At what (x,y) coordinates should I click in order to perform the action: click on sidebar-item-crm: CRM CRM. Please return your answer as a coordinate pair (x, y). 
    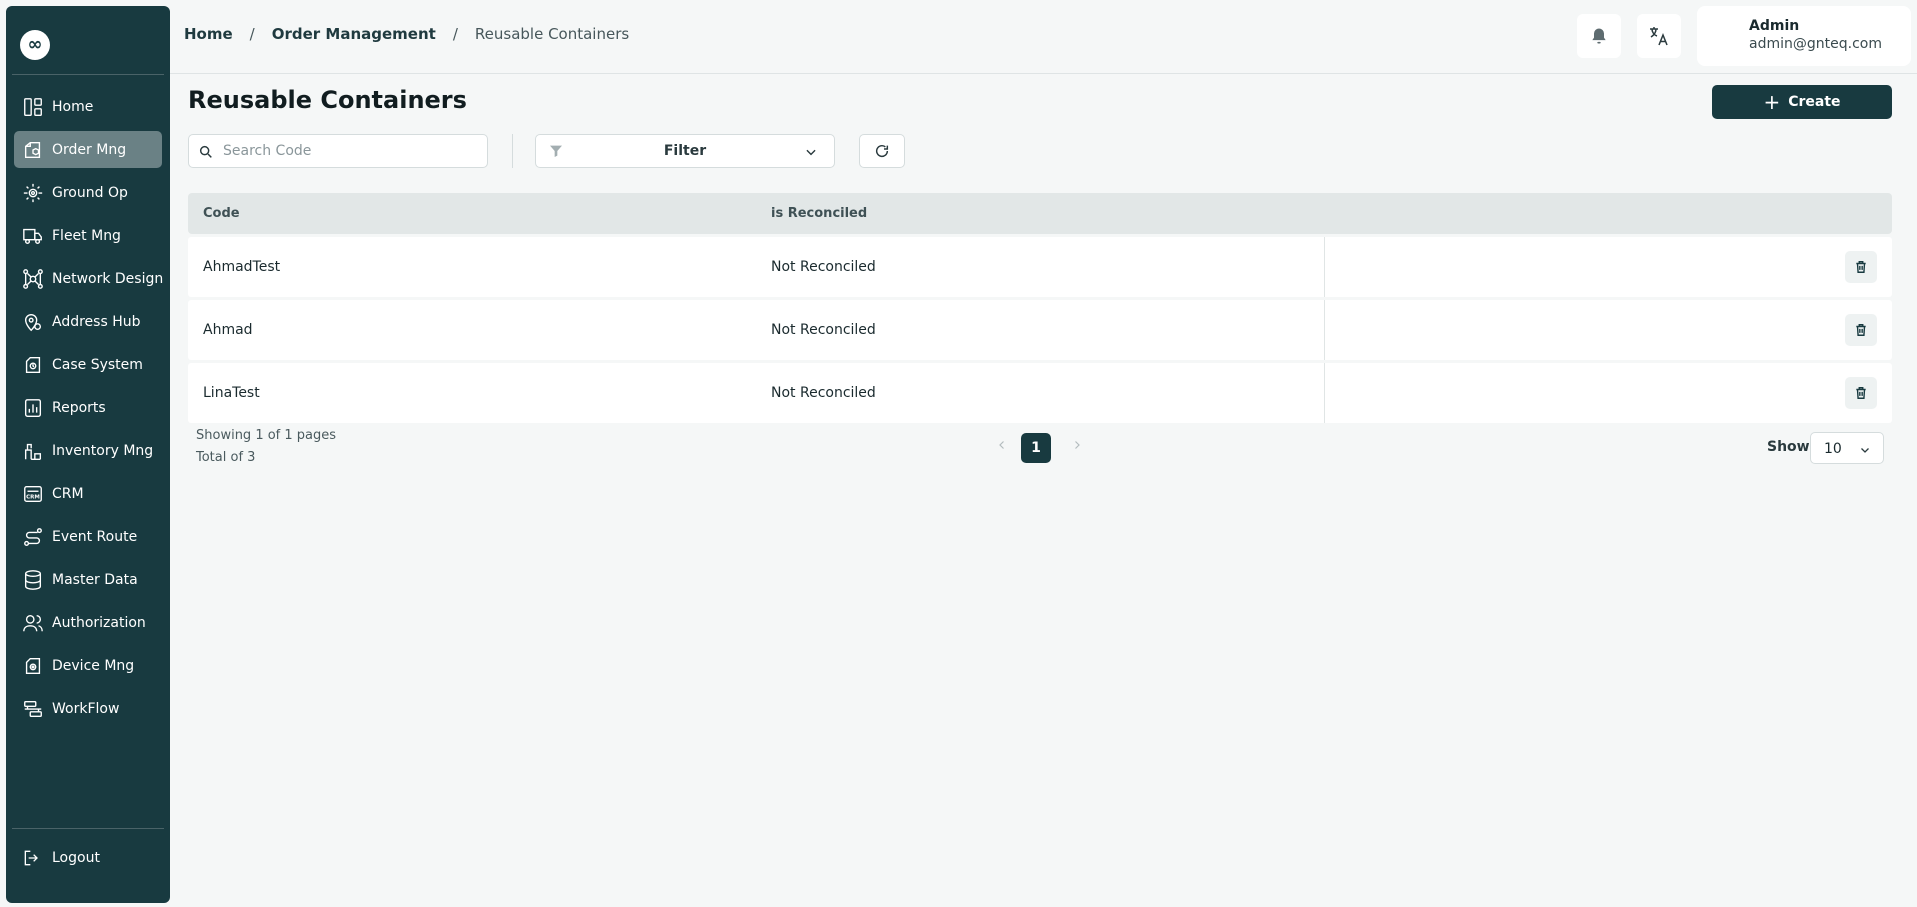
    Looking at the image, I should click on (88, 493).